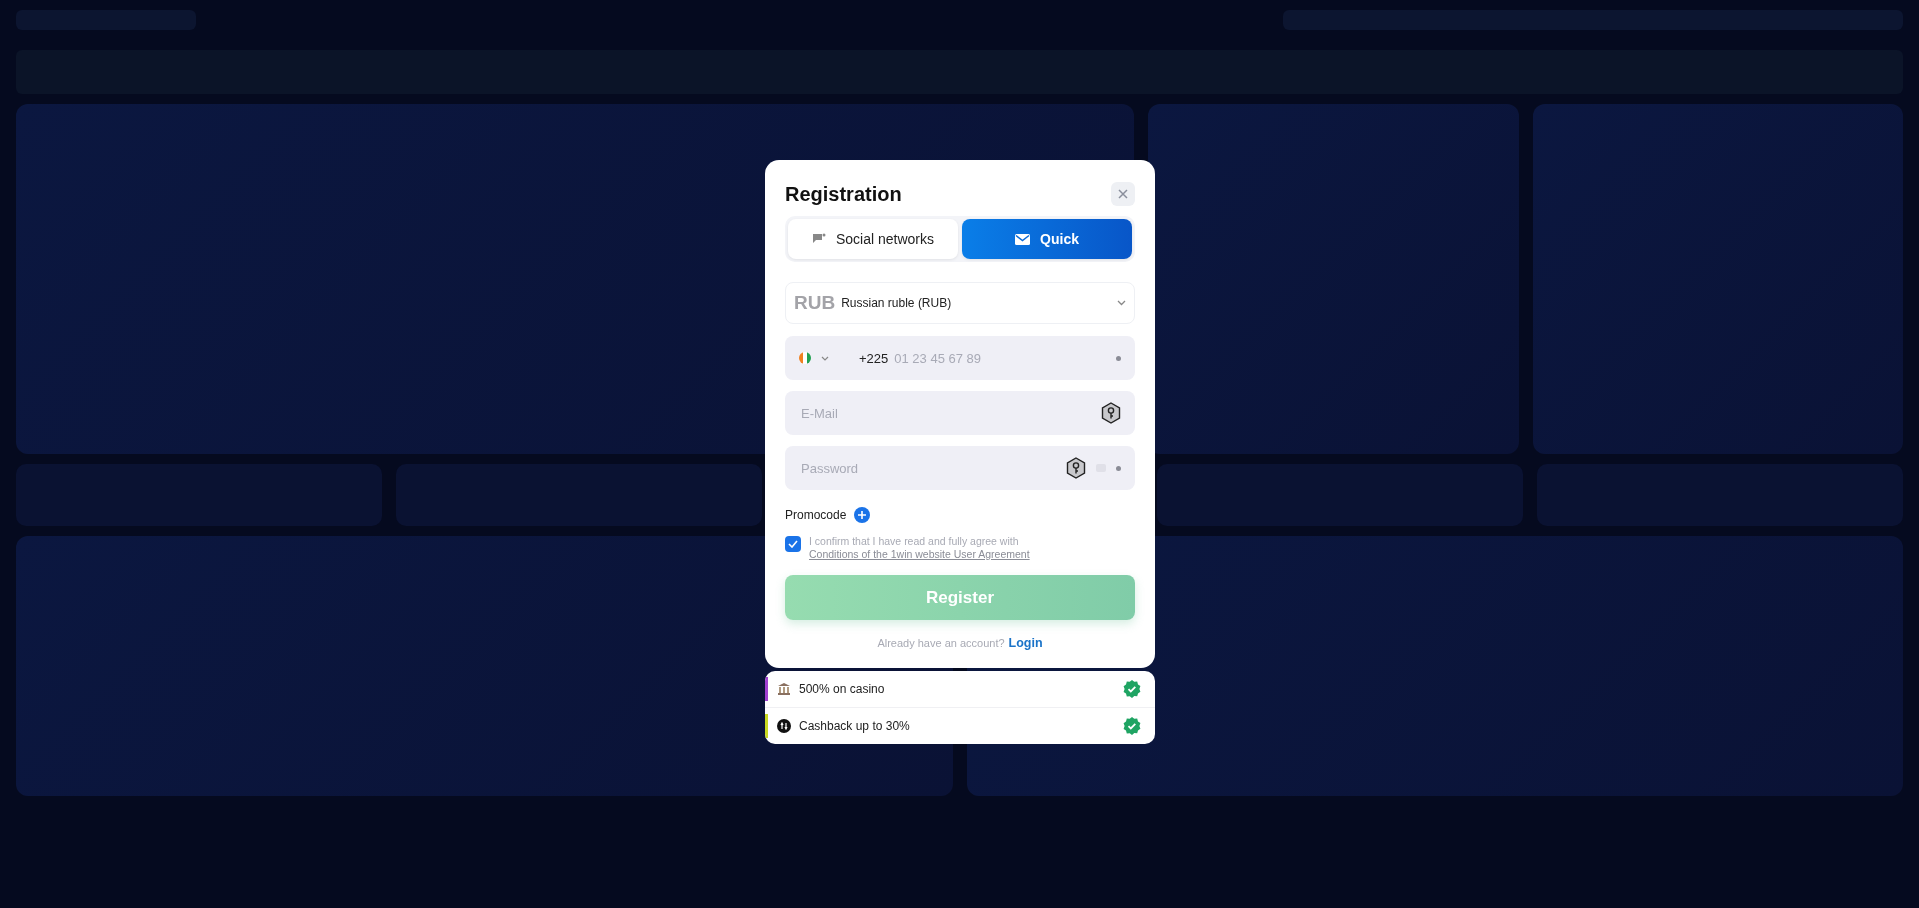 This screenshot has width=1919, height=908. I want to click on password-field: Password, so click(960, 468).